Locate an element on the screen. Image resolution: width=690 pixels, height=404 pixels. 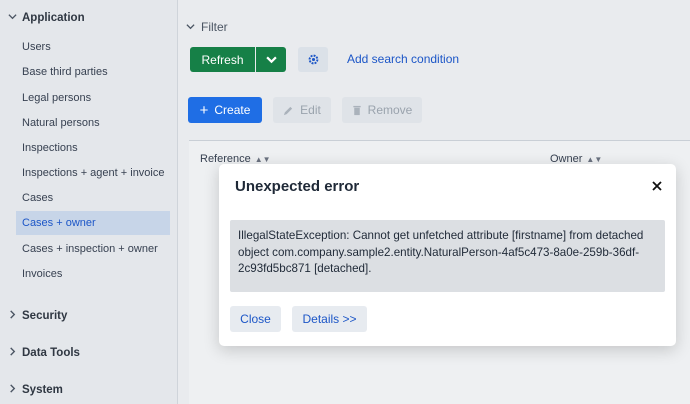
edit-button-label: Edit is located at coordinates (310, 110).